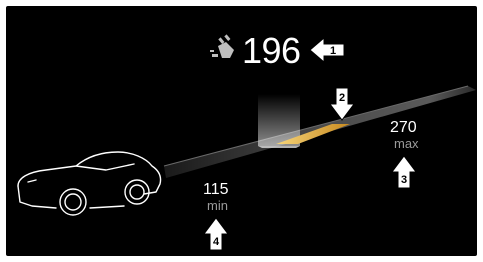 The height and width of the screenshot is (262, 483). Describe the element at coordinates (217, 205) in the screenshot. I see `min-range-label: min` at that location.